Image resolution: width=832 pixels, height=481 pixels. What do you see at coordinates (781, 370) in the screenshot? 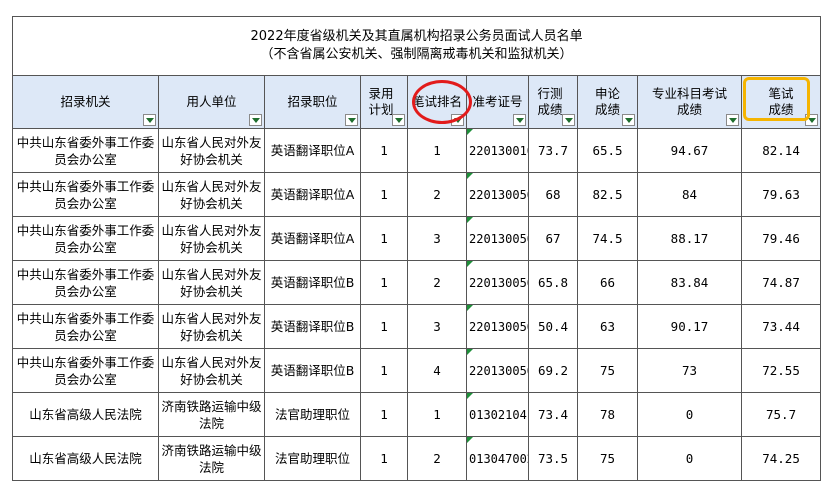
I see `cell-written-score: 72.55` at bounding box center [781, 370].